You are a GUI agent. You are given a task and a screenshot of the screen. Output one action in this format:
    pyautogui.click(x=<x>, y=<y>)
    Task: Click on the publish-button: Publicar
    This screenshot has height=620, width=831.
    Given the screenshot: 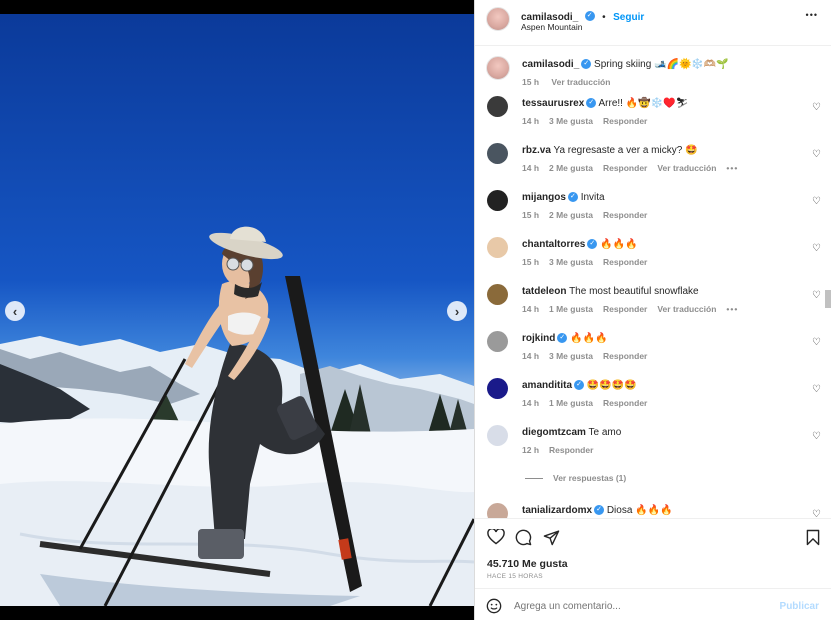 What is the action you would take?
    pyautogui.click(x=799, y=606)
    